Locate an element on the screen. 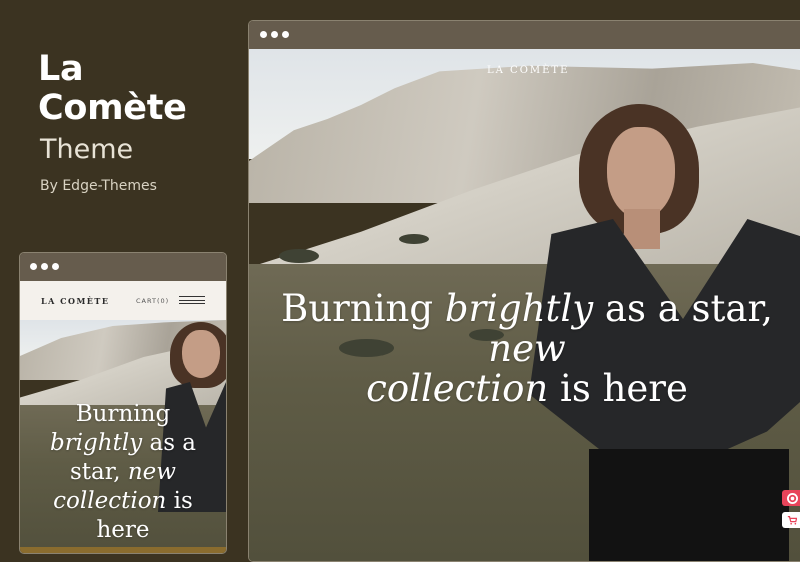 The height and width of the screenshot is (562, 800). menu-icon is located at coordinates (192, 300).